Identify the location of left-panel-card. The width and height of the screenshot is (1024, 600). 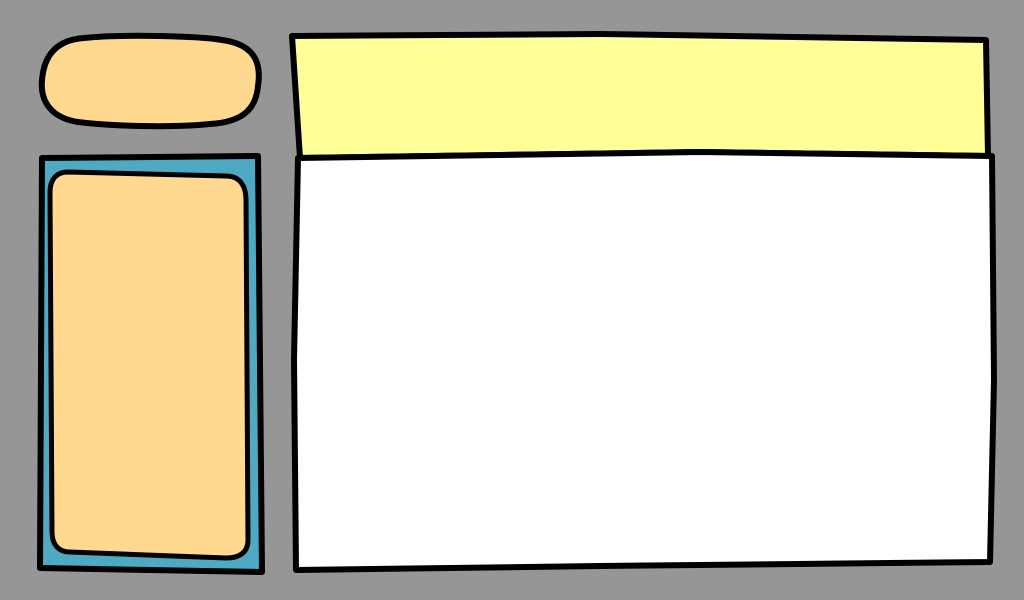
(148, 365).